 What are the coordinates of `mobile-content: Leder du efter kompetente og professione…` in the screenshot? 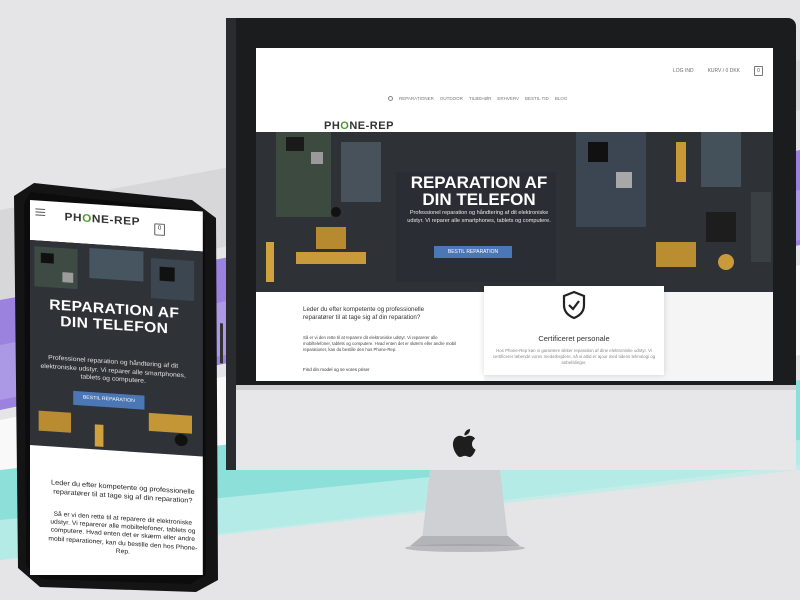 It's located at (116, 510).